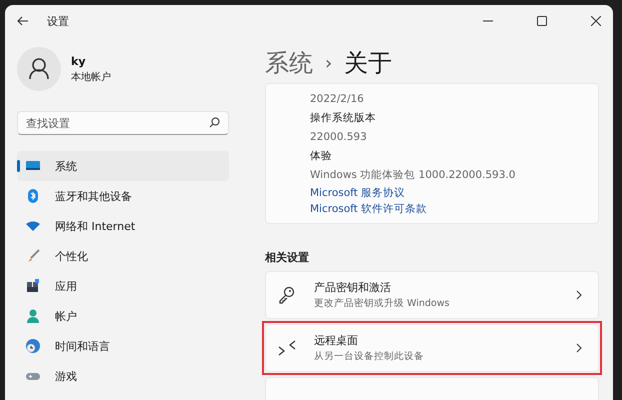 This screenshot has width=622, height=400. What do you see at coordinates (123, 123) in the screenshot?
I see `search-field: 查找设置` at bounding box center [123, 123].